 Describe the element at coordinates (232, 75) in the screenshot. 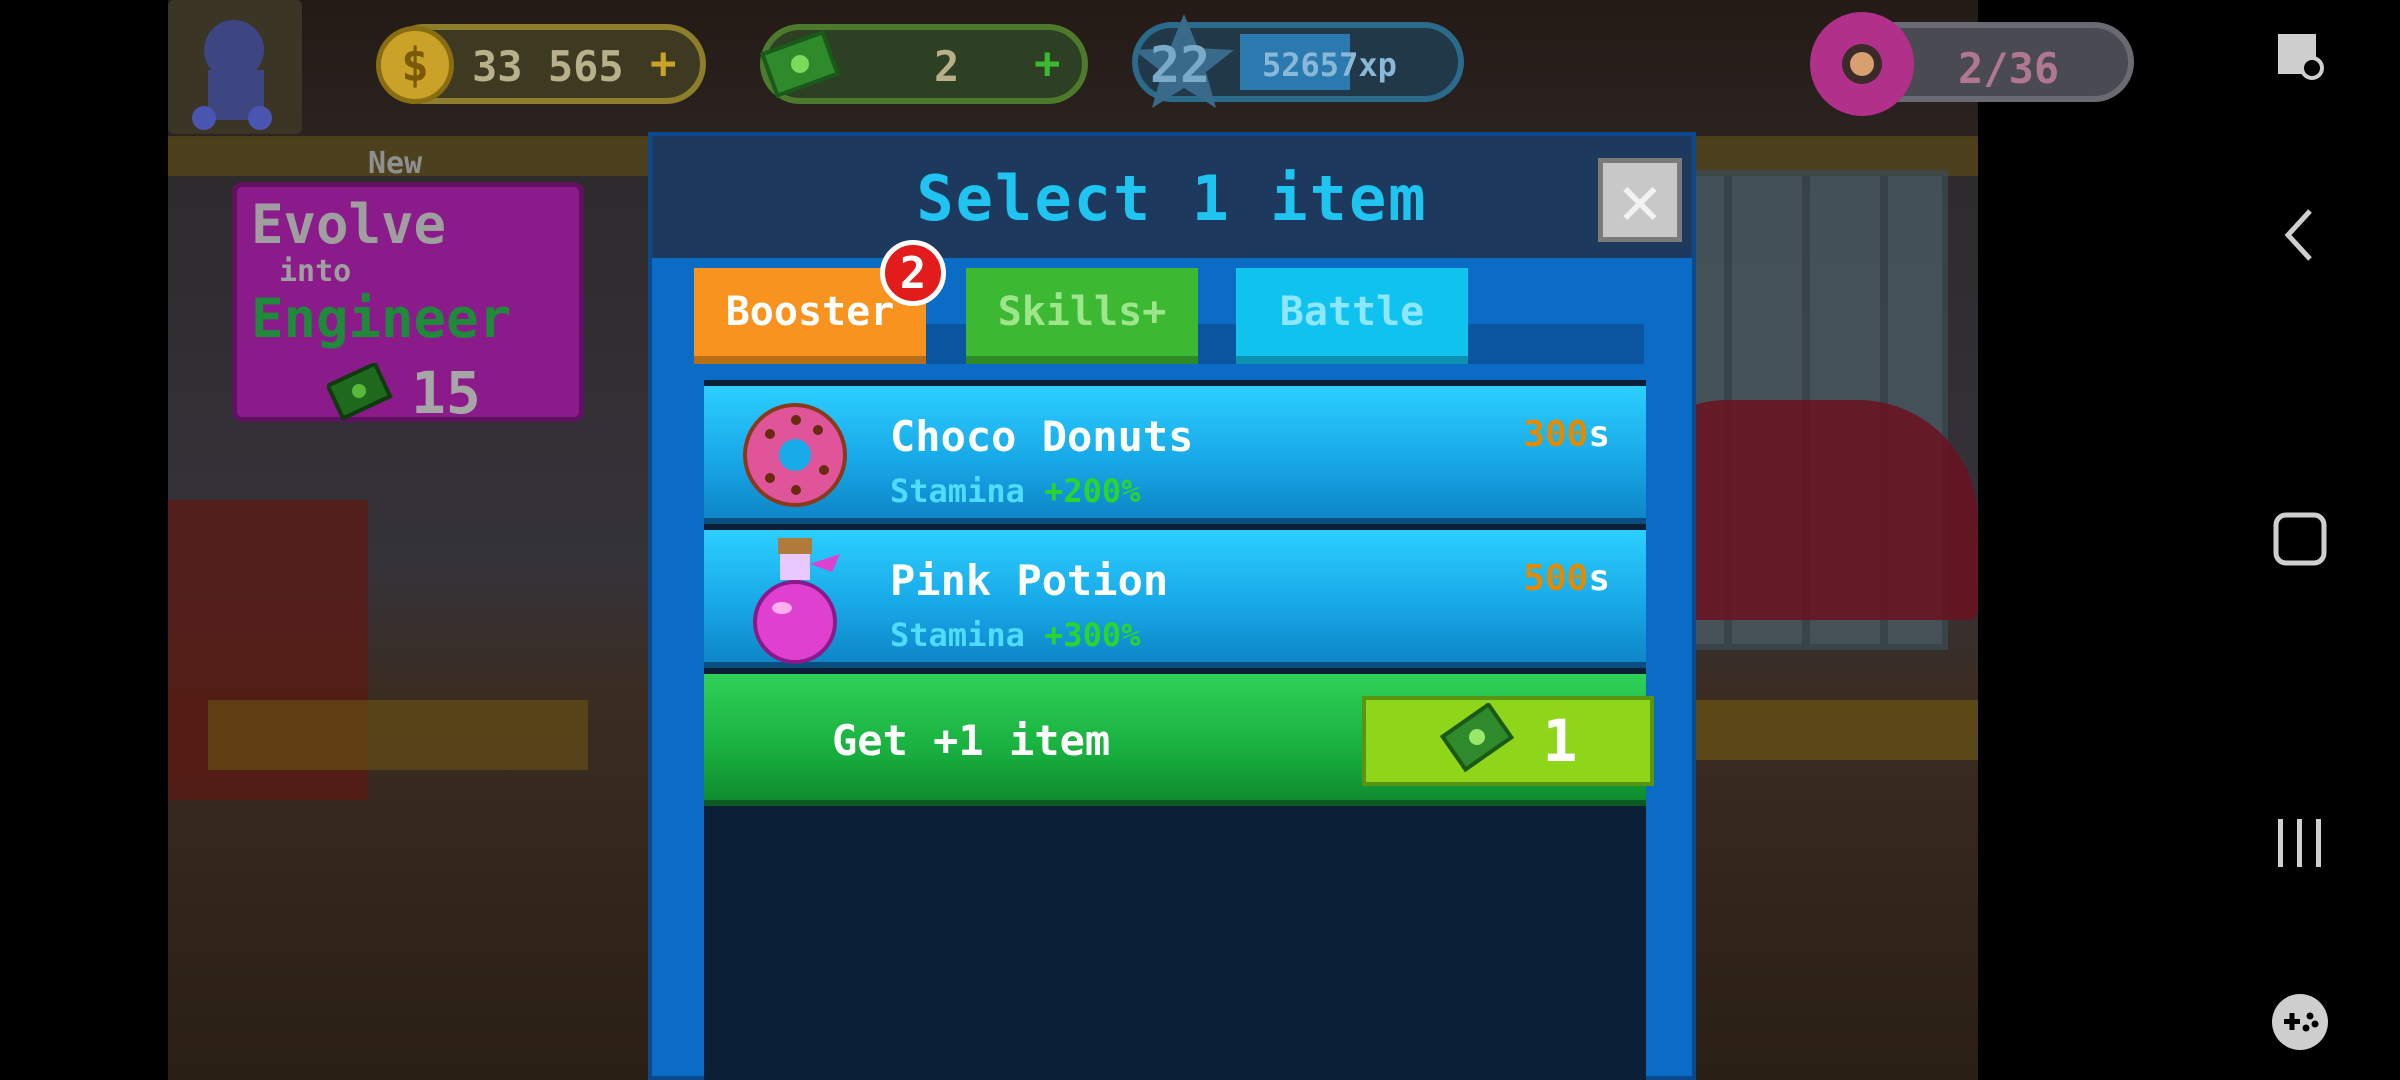

I see `hero-avatar-icon` at that location.